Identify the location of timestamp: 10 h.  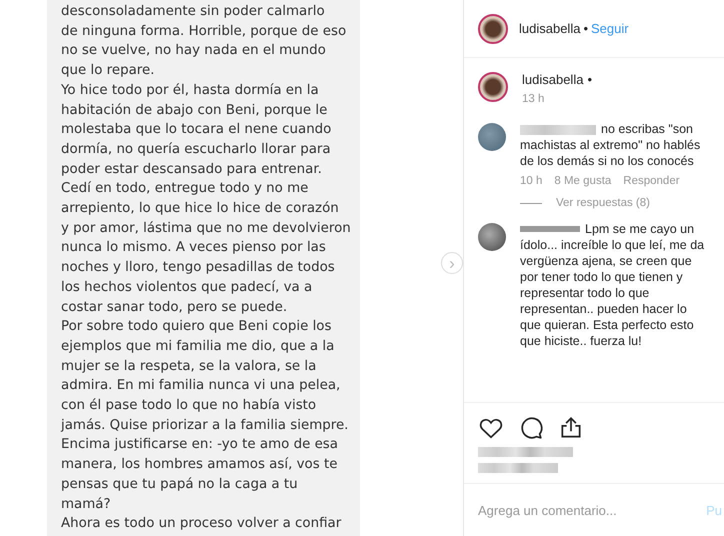
(531, 181).